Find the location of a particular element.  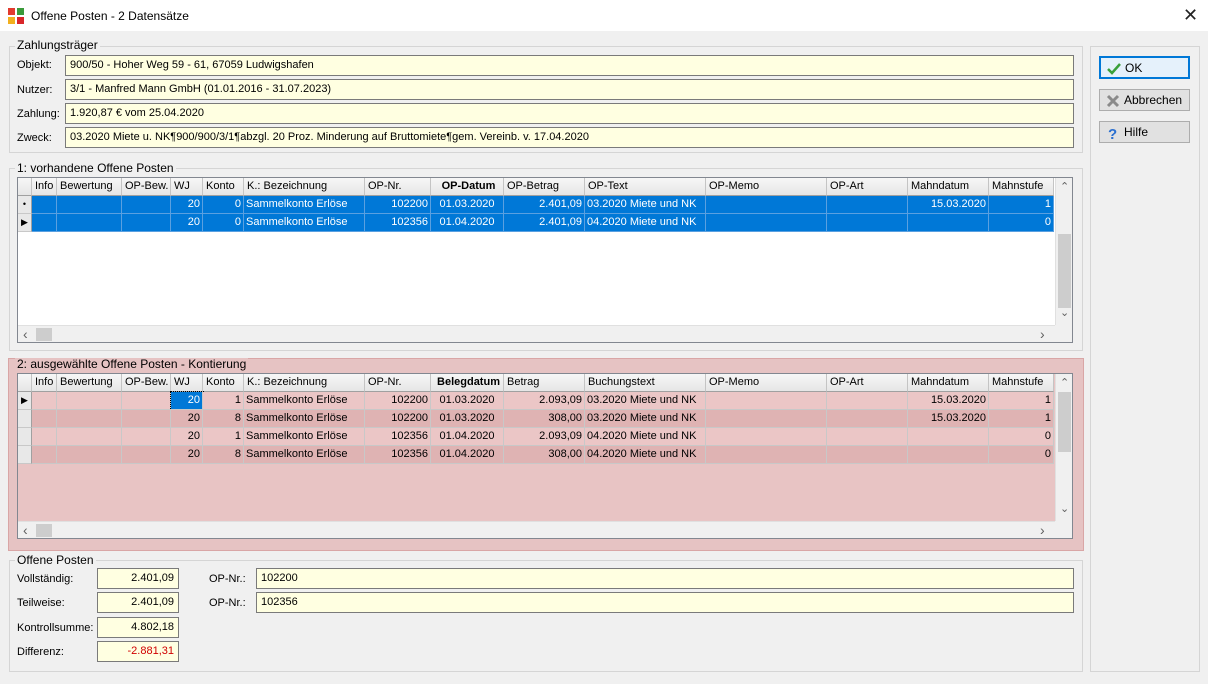

column-header: Info is located at coordinates (44, 383).